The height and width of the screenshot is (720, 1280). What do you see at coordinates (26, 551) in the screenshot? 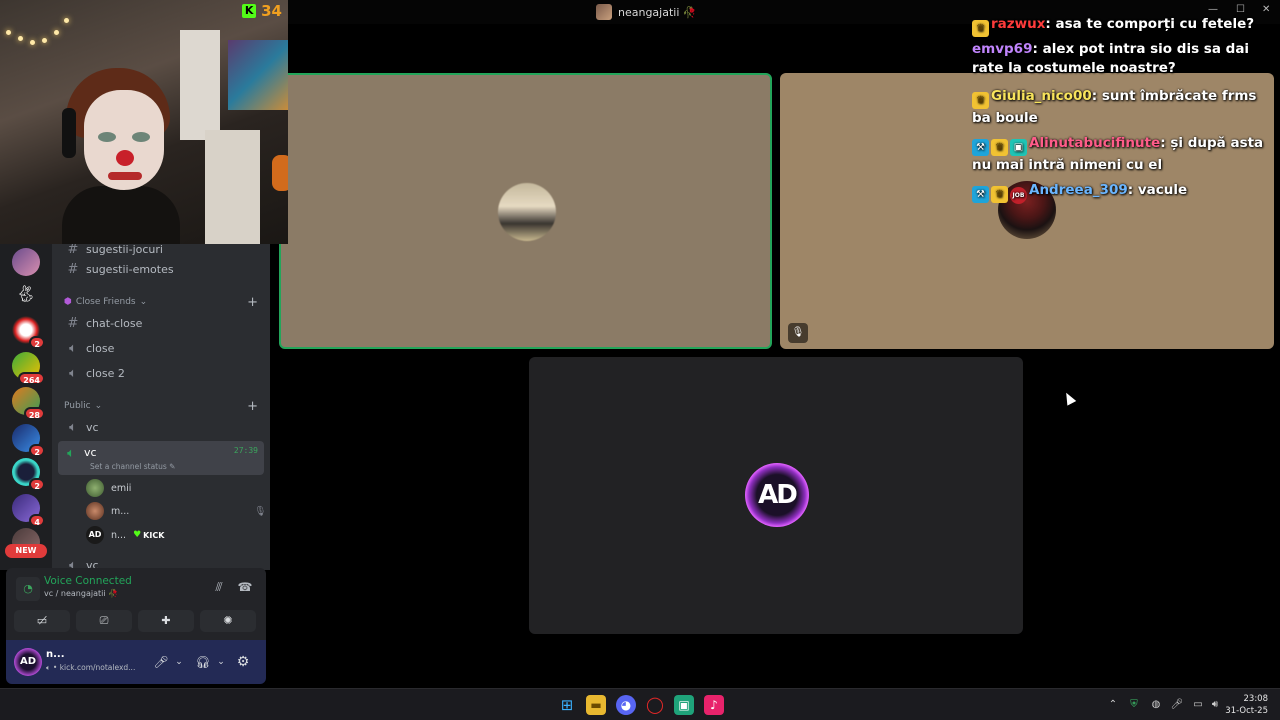
I see `new-servers-pill: NEW` at bounding box center [26, 551].